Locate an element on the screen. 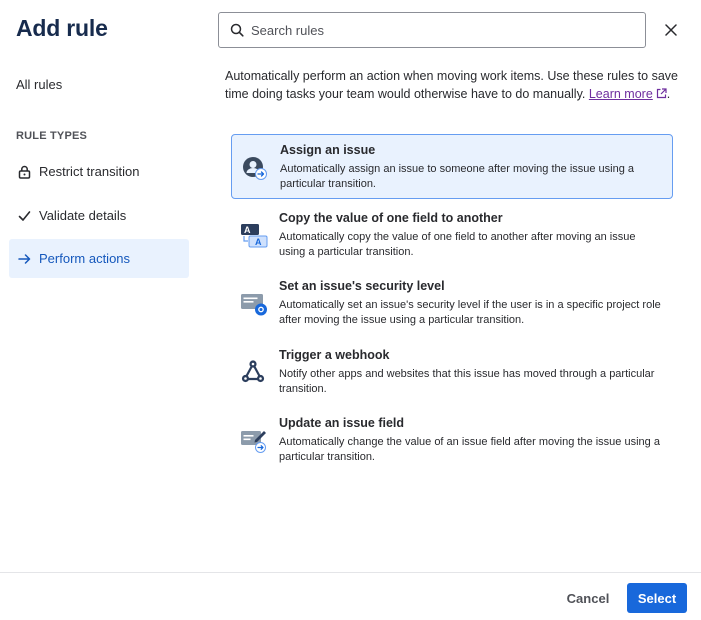  close-icon is located at coordinates (671, 30).